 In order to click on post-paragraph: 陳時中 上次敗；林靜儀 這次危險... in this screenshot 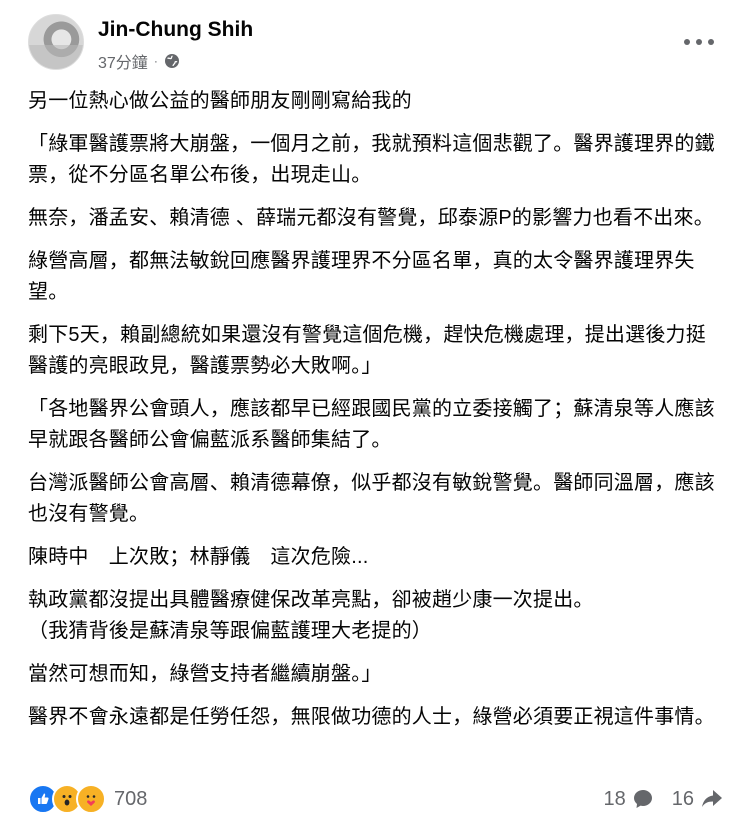, I will do `click(198, 557)`.